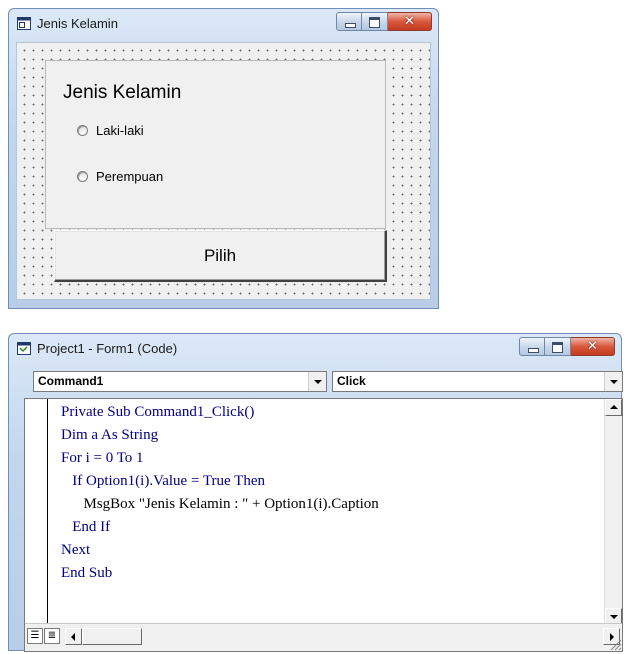  What do you see at coordinates (24, 348) in the screenshot?
I see `code-window-icon` at bounding box center [24, 348].